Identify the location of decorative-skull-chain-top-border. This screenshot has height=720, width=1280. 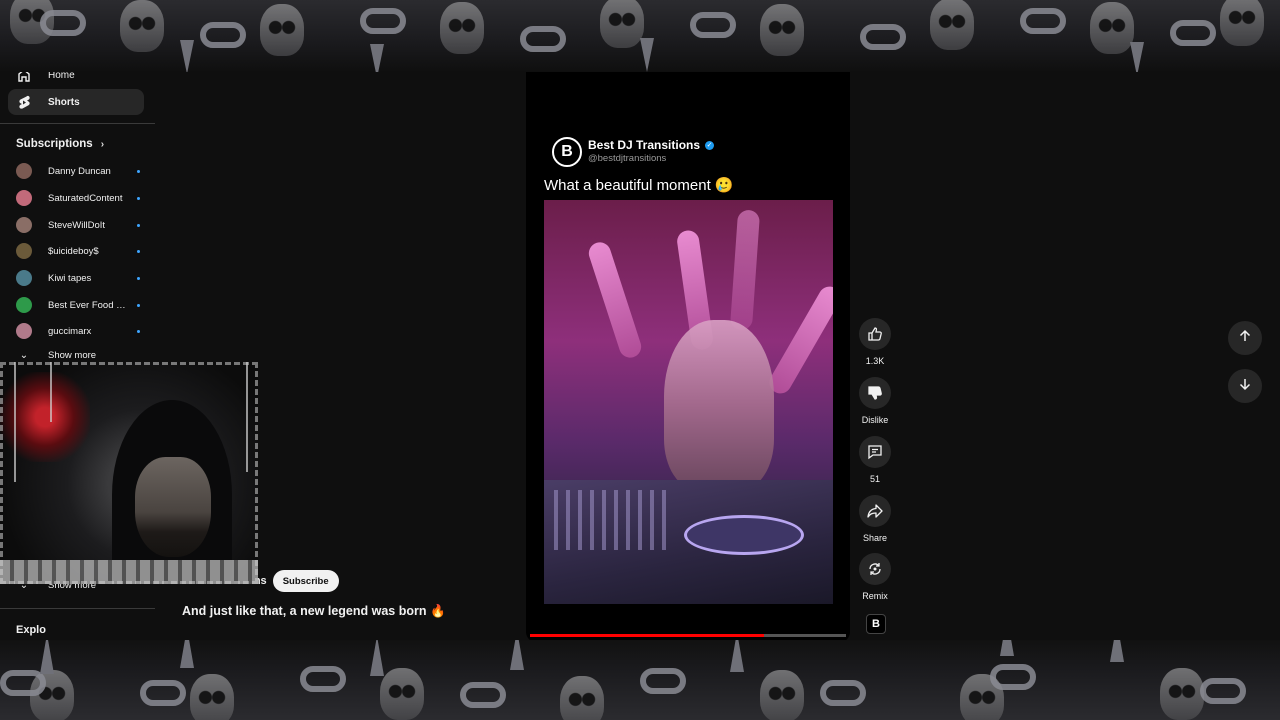
(640, 36).